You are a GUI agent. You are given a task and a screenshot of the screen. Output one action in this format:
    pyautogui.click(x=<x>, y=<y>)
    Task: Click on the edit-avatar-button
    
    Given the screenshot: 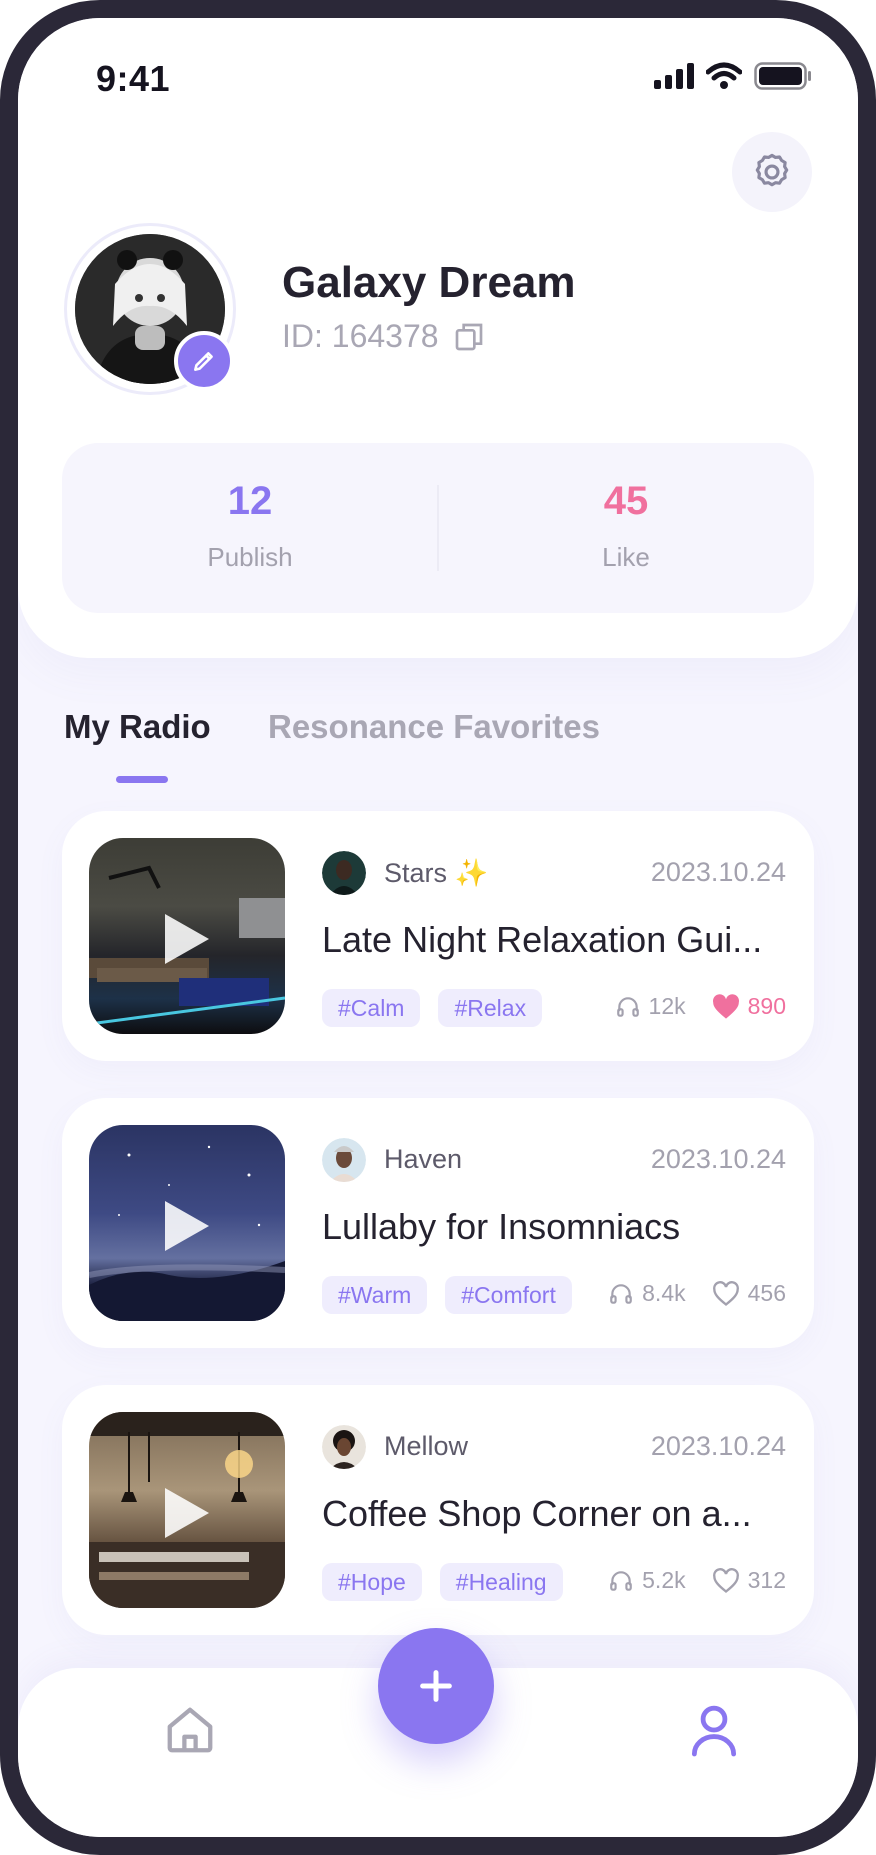 What is the action you would take?
    pyautogui.click(x=204, y=361)
    